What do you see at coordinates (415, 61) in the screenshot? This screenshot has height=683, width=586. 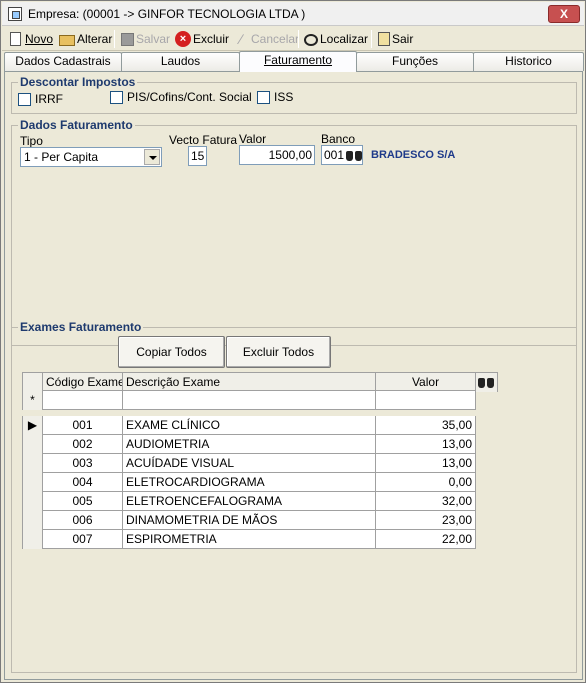 I see `tab-funcoes: Funções` at bounding box center [415, 61].